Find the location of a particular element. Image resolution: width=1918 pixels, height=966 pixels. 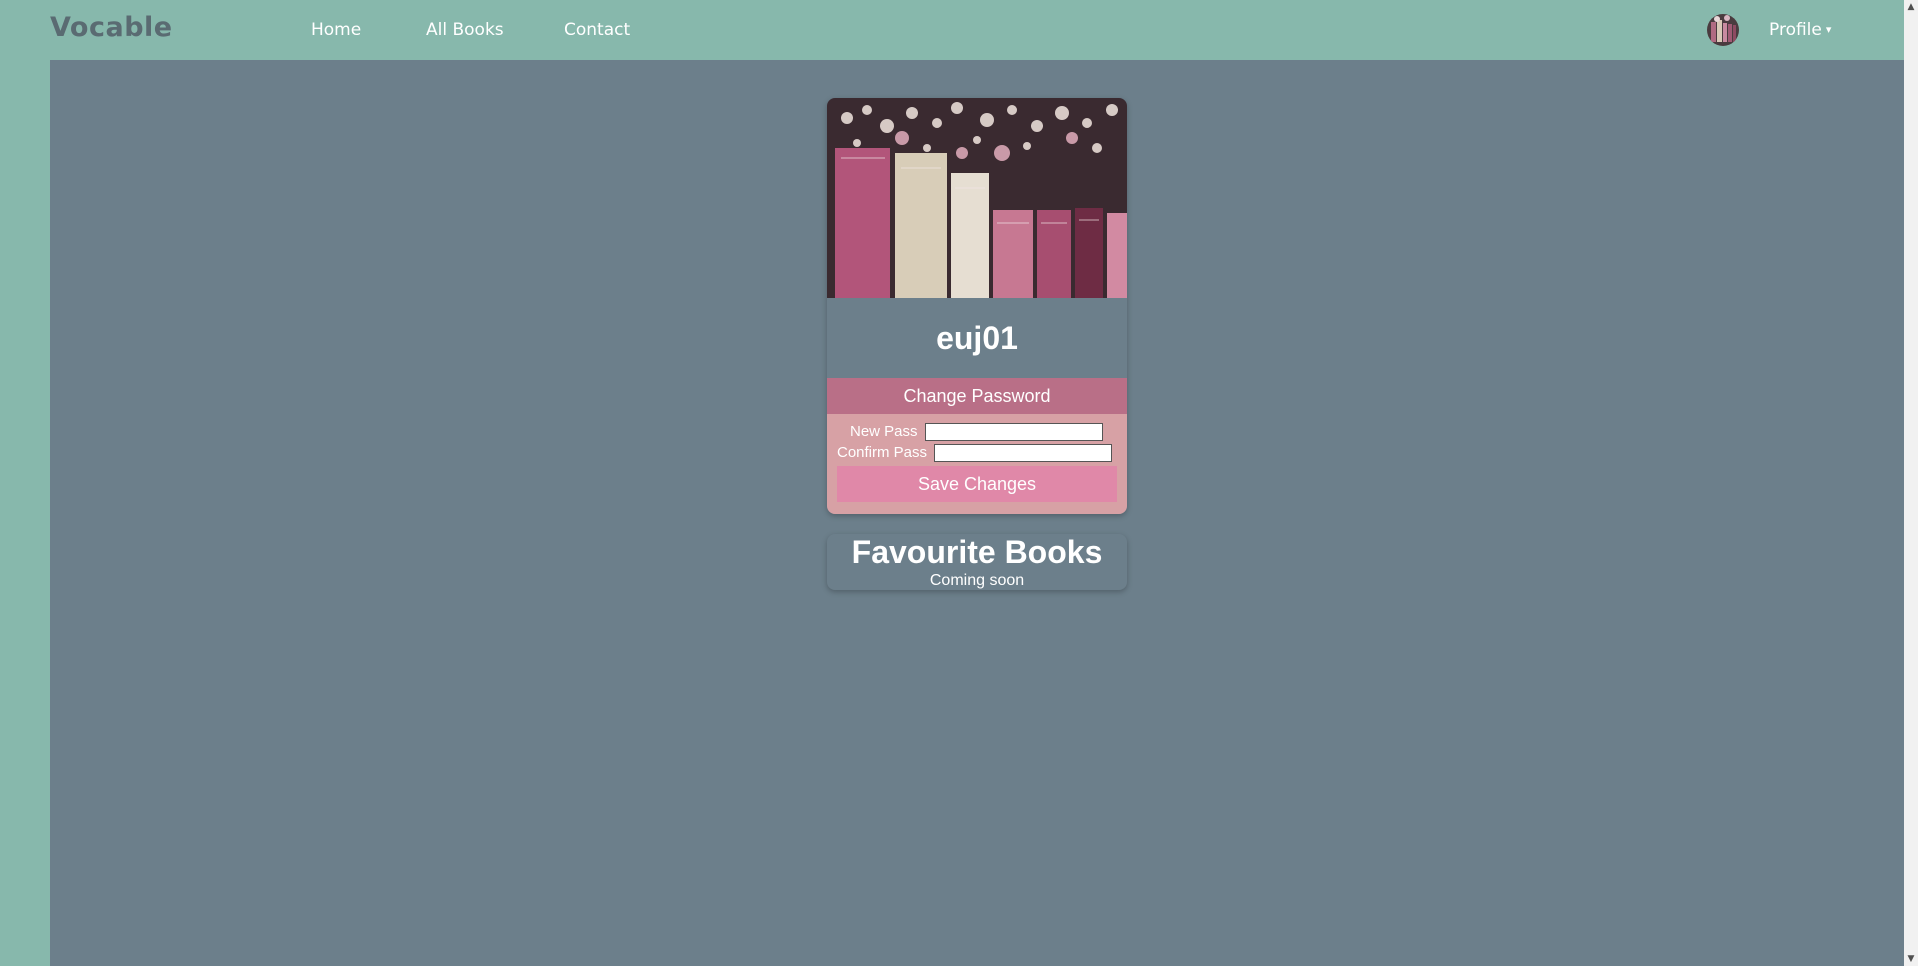

caret-down-icon: ▾ is located at coordinates (1828, 29).